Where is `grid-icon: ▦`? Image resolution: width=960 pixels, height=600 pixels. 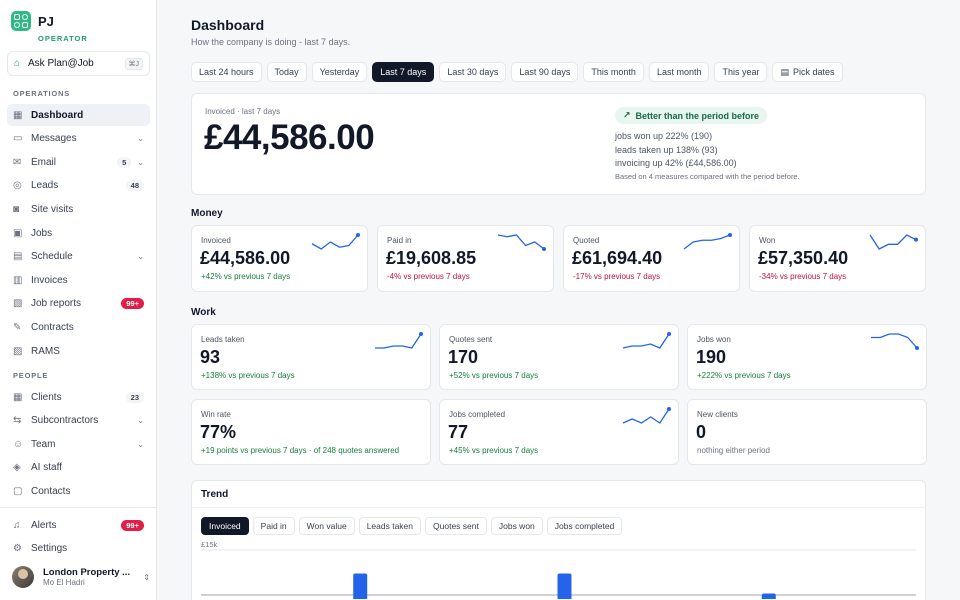 grid-icon: ▦ is located at coordinates (18, 115).